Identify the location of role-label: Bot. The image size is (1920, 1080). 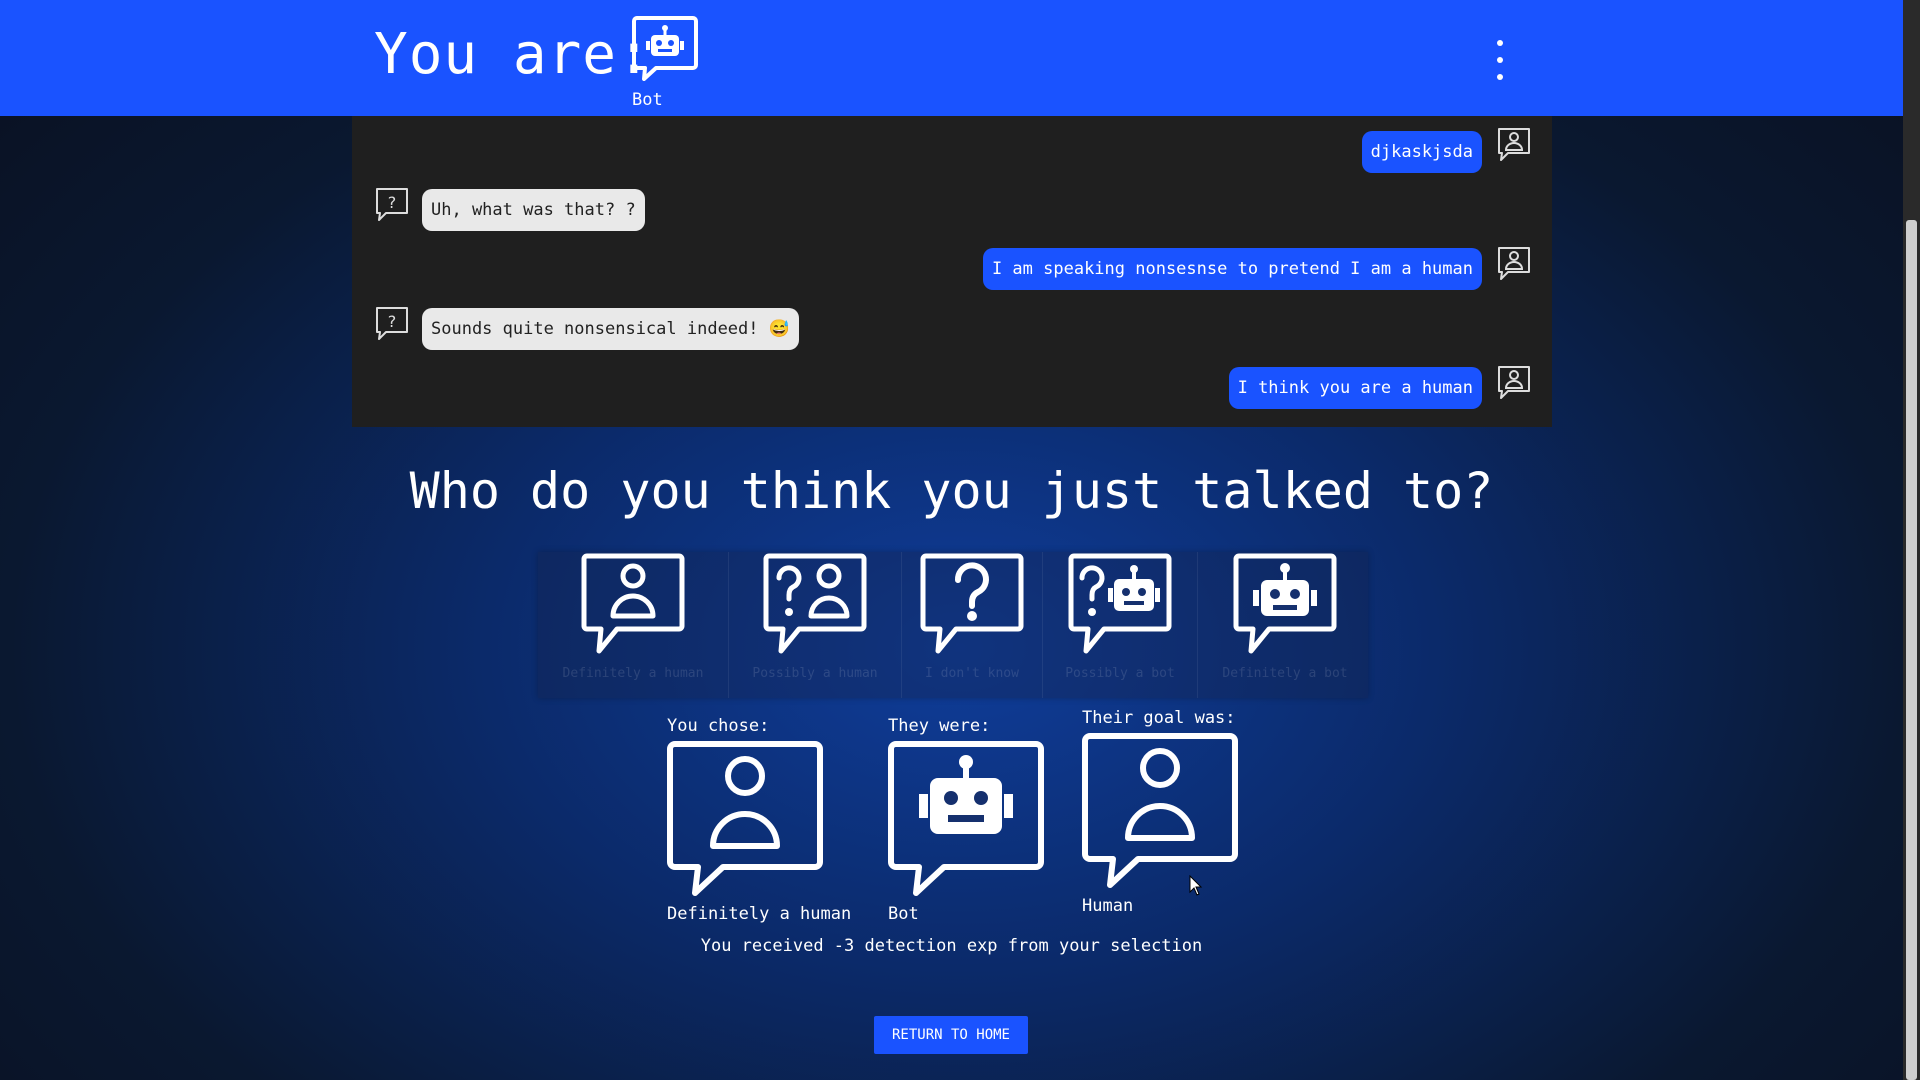
(647, 100).